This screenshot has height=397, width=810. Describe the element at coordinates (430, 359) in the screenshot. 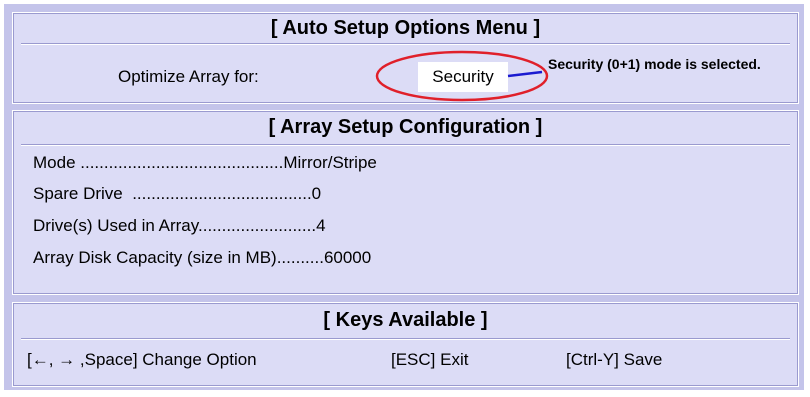

I see `exit-key: [ESC] Exit` at that location.